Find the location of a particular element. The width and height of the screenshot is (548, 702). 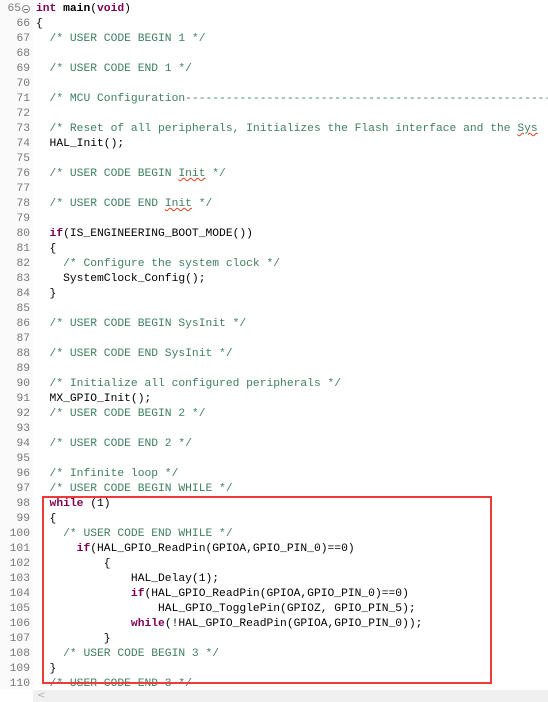

code-line: 75 is located at coordinates (274, 159).